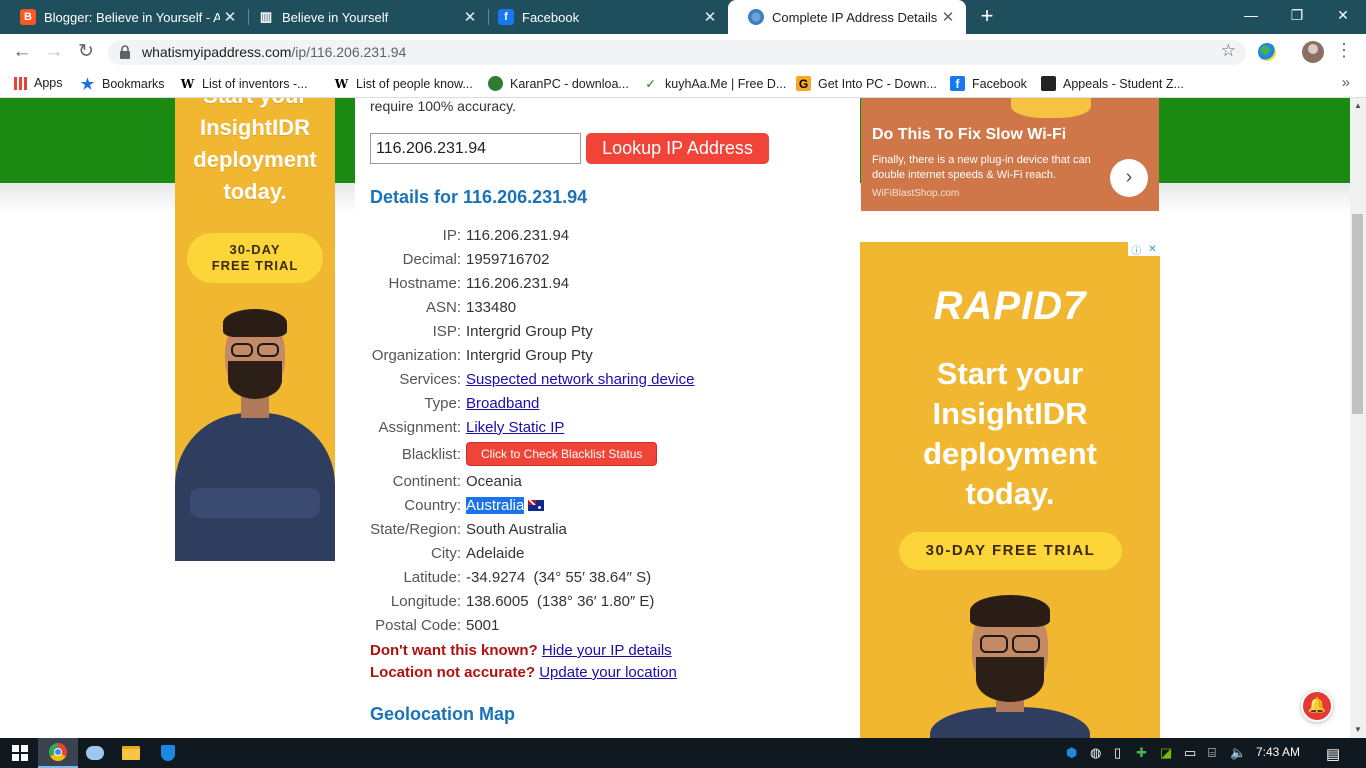 This screenshot has width=1366, height=768. Describe the element at coordinates (502, 403) in the screenshot. I see `type-link: Broadband` at that location.